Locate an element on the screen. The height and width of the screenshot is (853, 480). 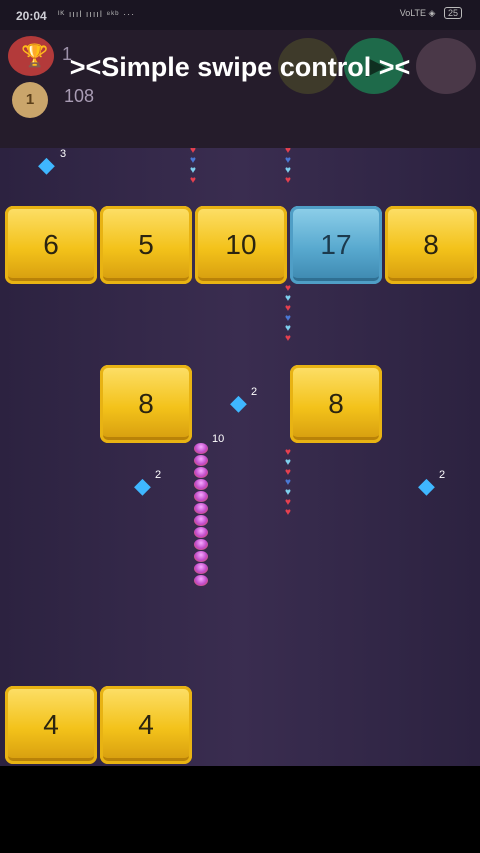
status-right: VoLTE ◈ 25 is located at coordinates (431, 13).